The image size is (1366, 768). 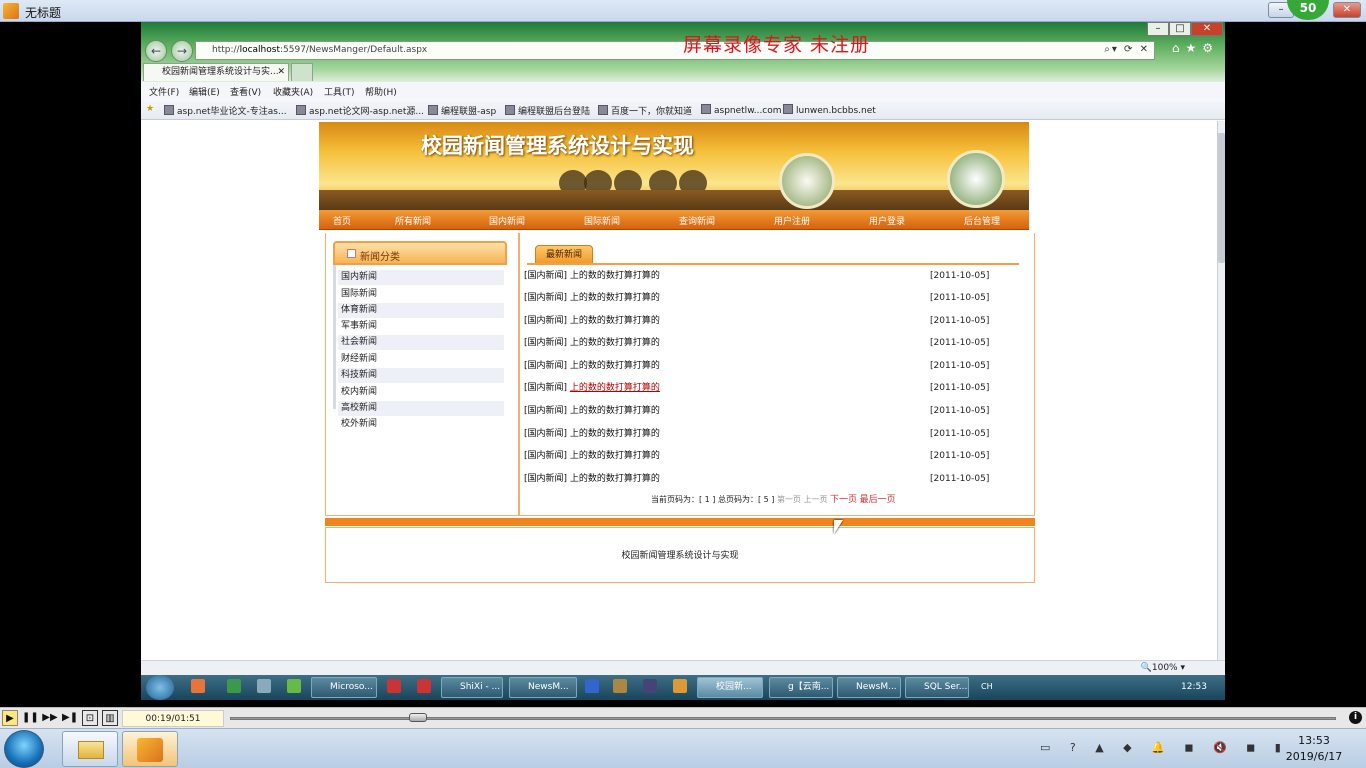 What do you see at coordinates (602, 220) in the screenshot?
I see `nav-international: 国际新闻` at bounding box center [602, 220].